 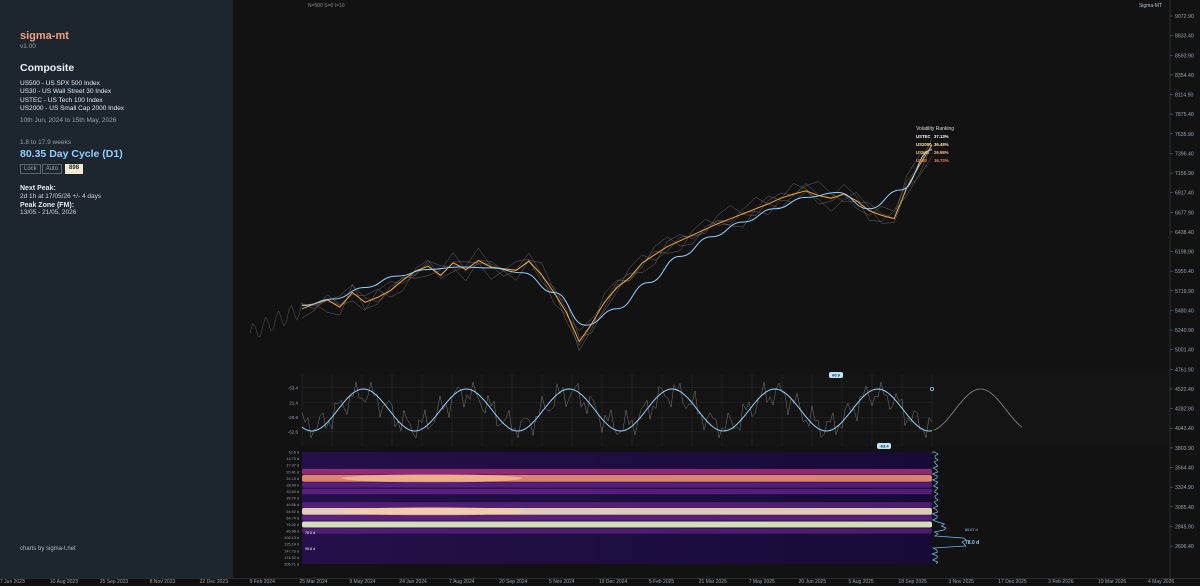 I want to click on y-tick-label: 5480.40, so click(x=1184, y=311).